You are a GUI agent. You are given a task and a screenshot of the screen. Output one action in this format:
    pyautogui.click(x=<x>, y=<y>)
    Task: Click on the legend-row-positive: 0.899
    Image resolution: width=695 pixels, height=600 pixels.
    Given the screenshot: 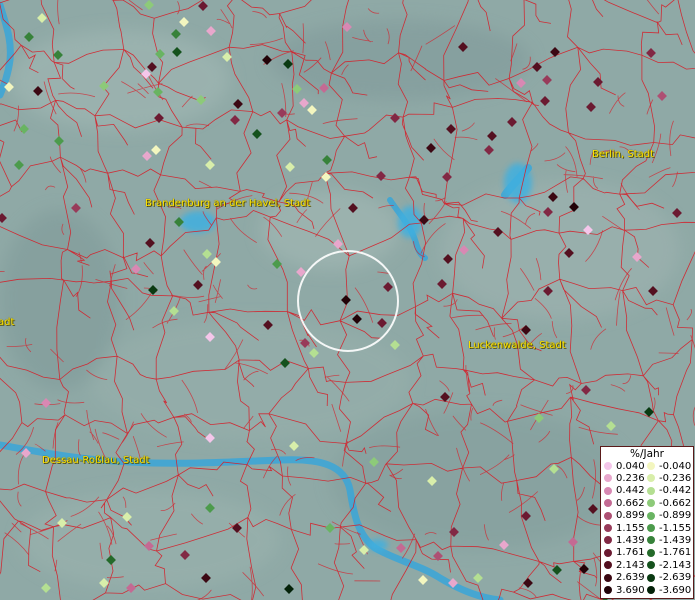 What is the action you would take?
    pyautogui.click(x=624, y=516)
    